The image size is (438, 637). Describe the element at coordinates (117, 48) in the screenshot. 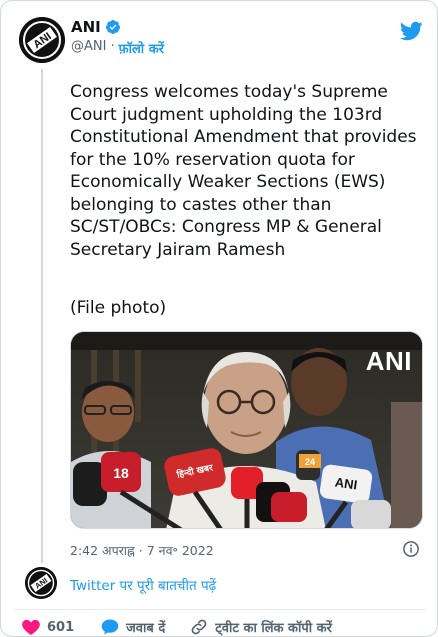

I see `handle-row: @ANI · फ़ॉलो करें` at that location.